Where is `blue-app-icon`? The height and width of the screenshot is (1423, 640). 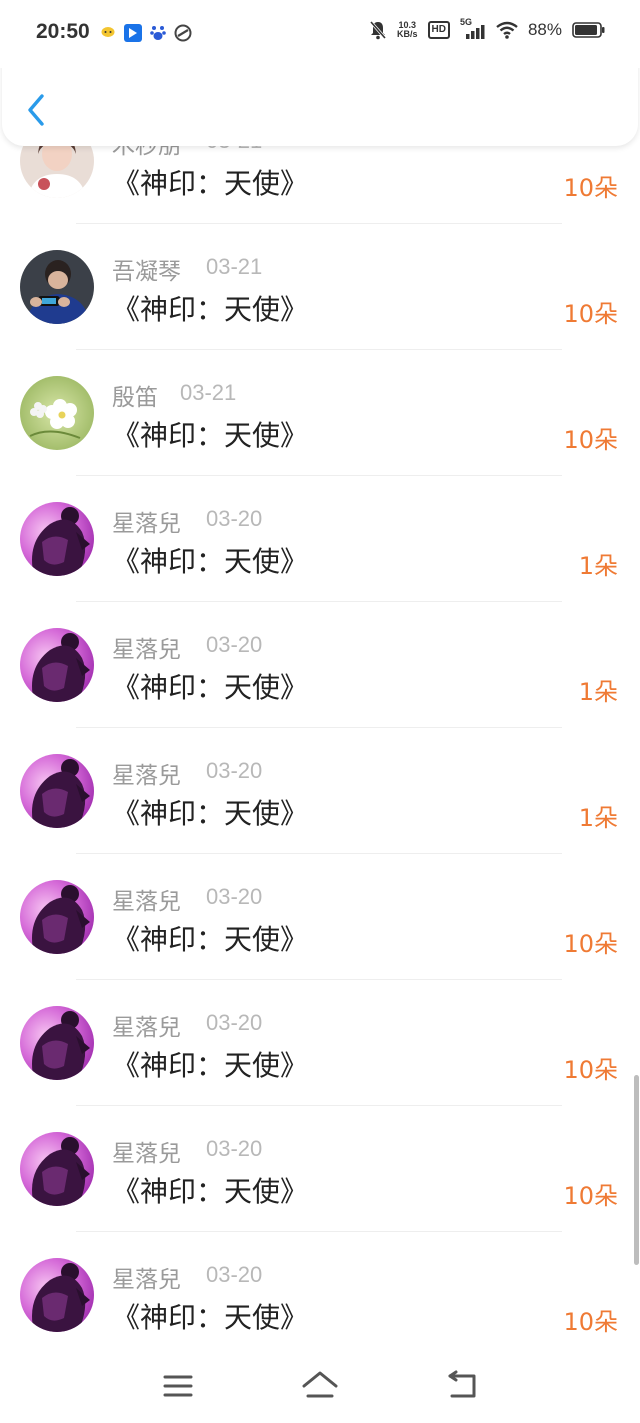 blue-app-icon is located at coordinates (133, 33).